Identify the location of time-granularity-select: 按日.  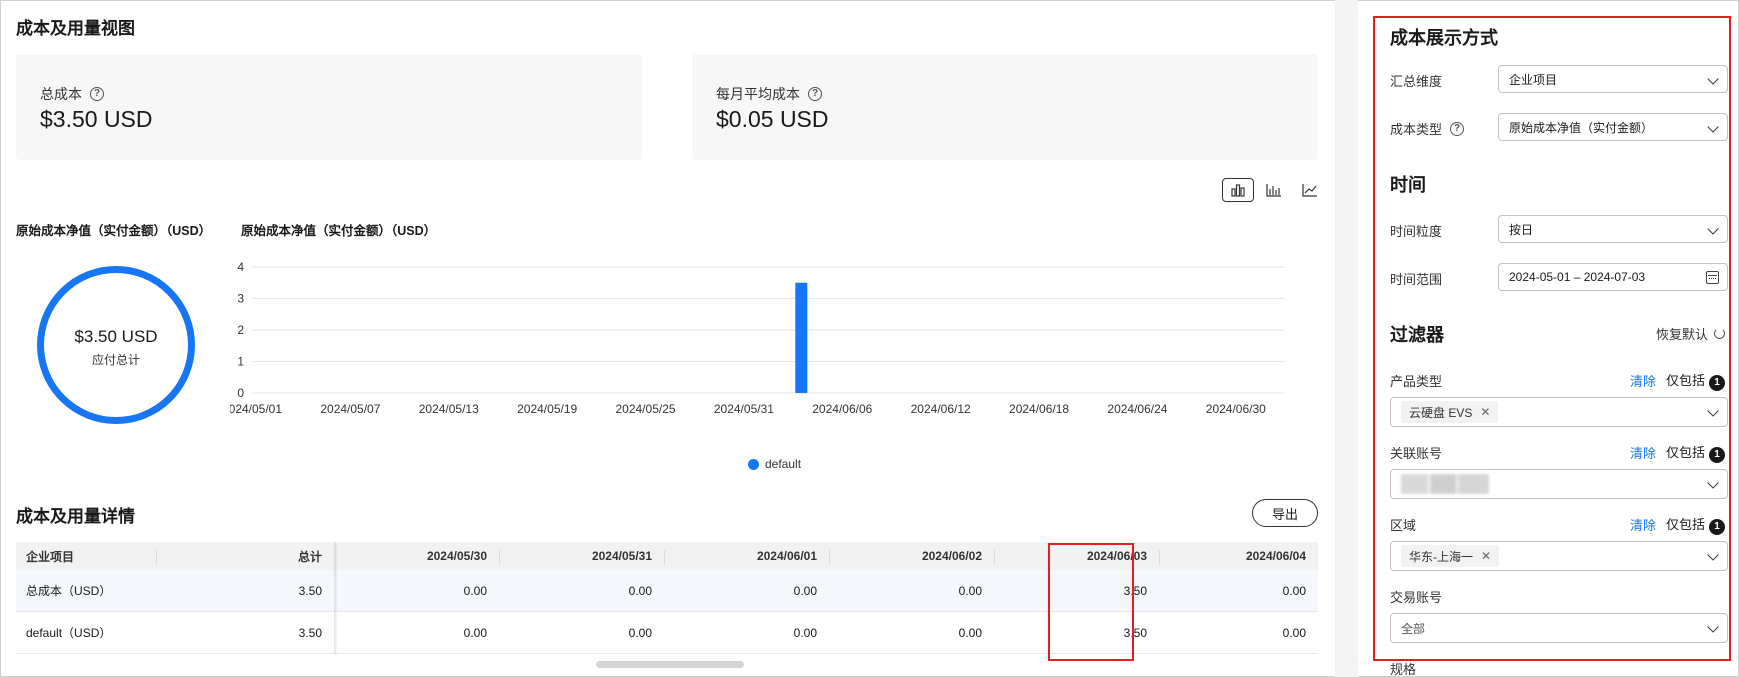
(1613, 229).